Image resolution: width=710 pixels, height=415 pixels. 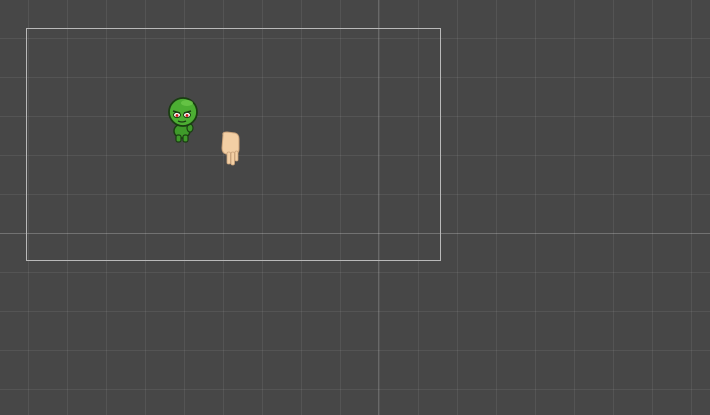 I want to click on zombie-character, so click(x=182, y=120).